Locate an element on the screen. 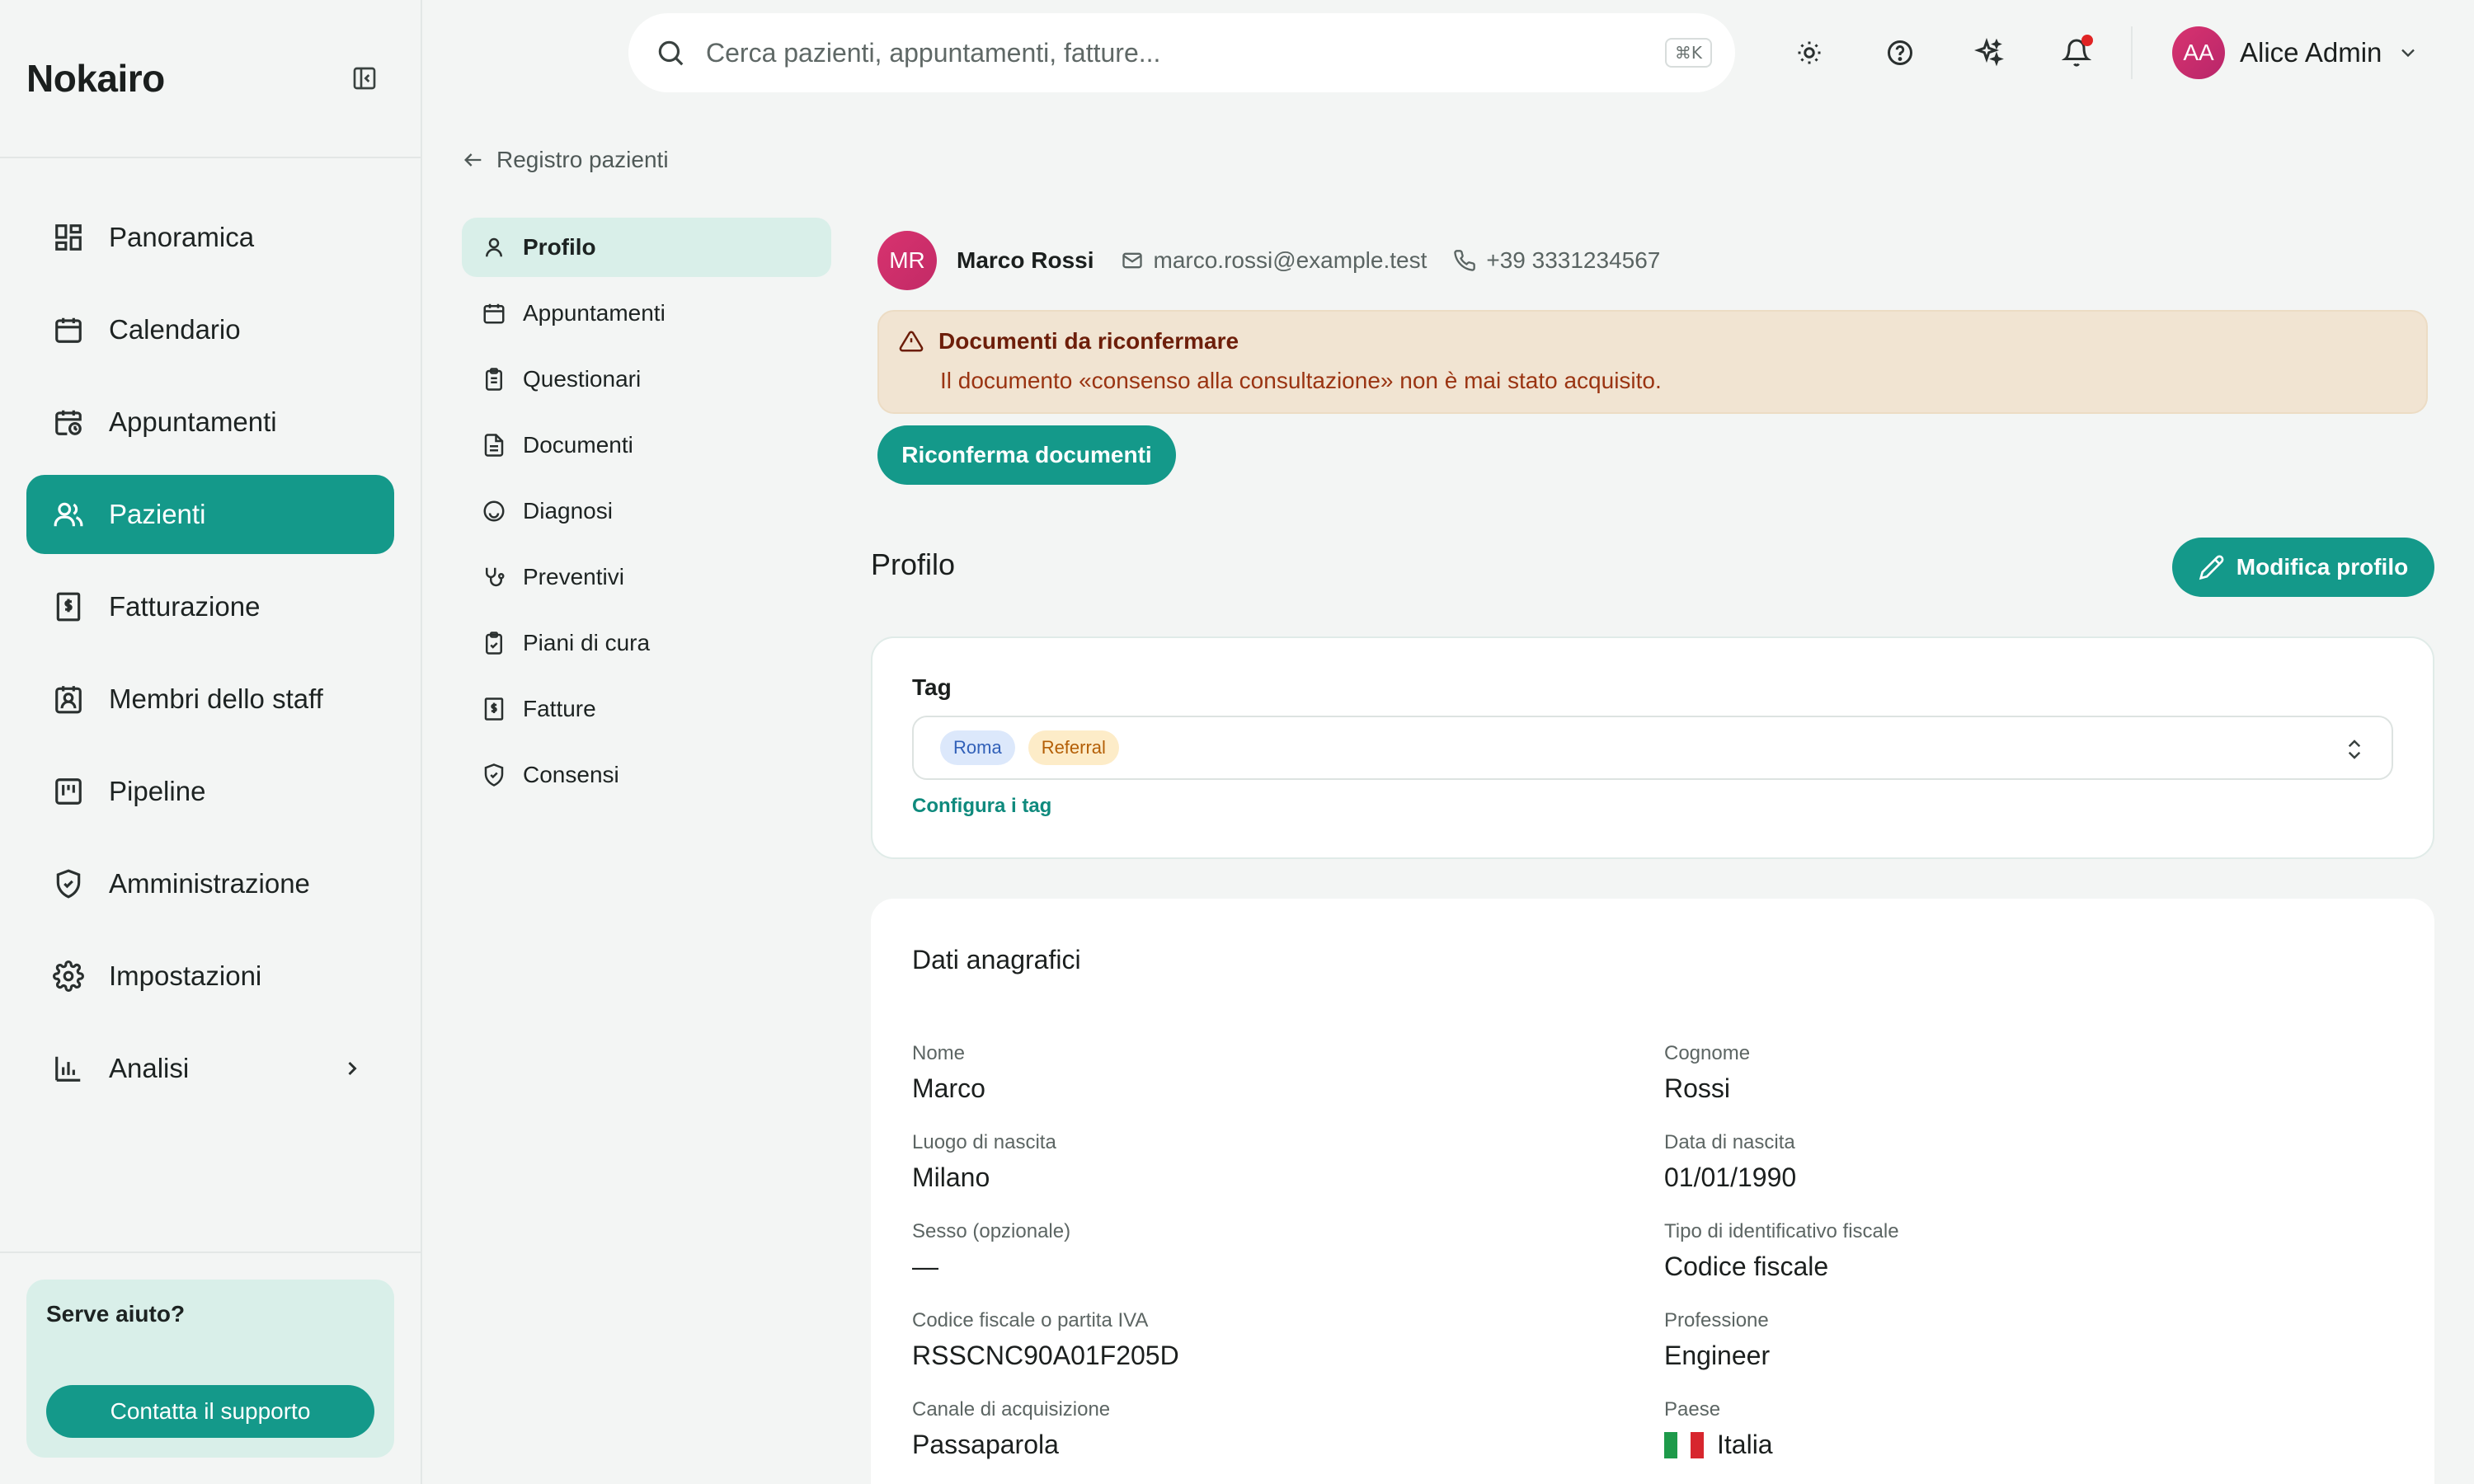 The width and height of the screenshot is (2474, 1484). tab-label: Preventivi is located at coordinates (573, 576).